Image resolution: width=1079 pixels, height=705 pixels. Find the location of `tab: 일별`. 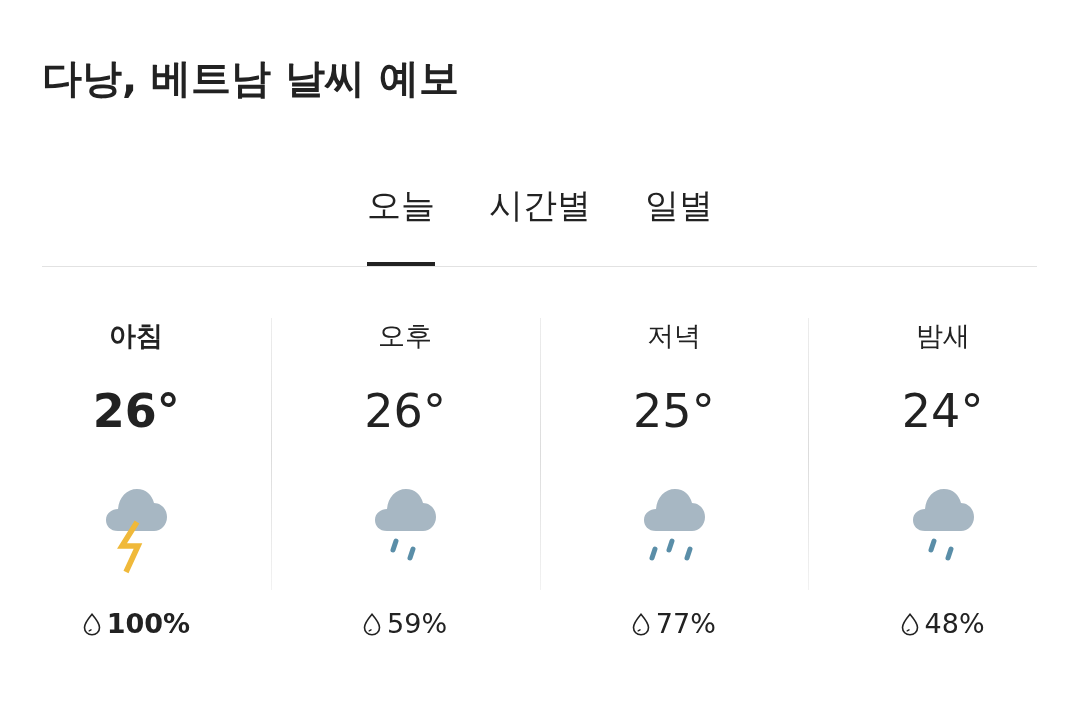

tab: 일별 is located at coordinates (678, 224).